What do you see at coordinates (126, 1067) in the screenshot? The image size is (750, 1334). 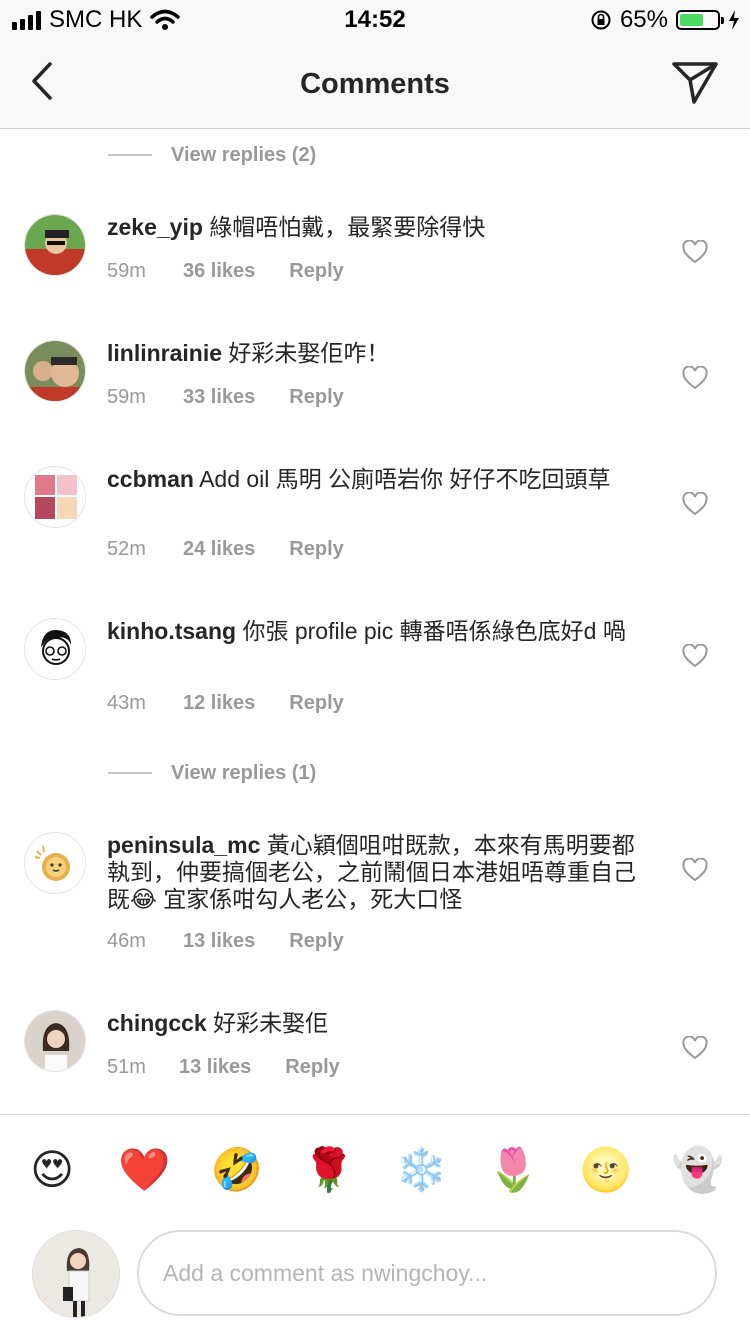 I see `comment-time: 51m` at bounding box center [126, 1067].